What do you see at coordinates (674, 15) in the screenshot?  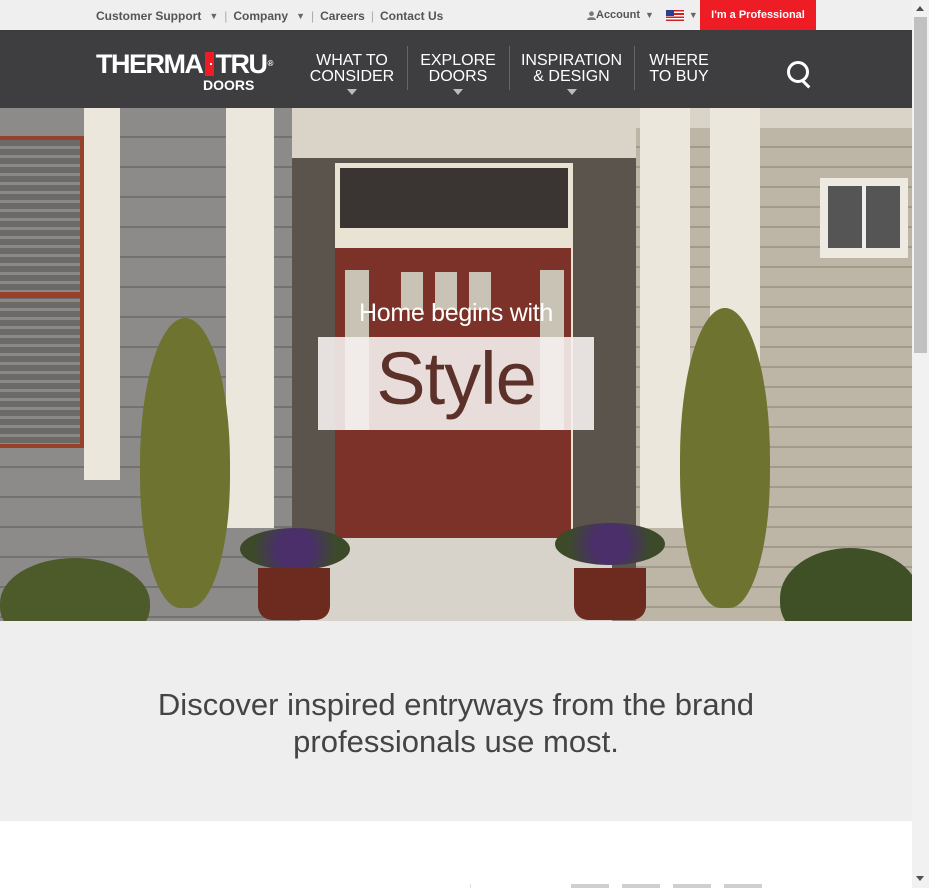 I see `us-flag-icon` at bounding box center [674, 15].